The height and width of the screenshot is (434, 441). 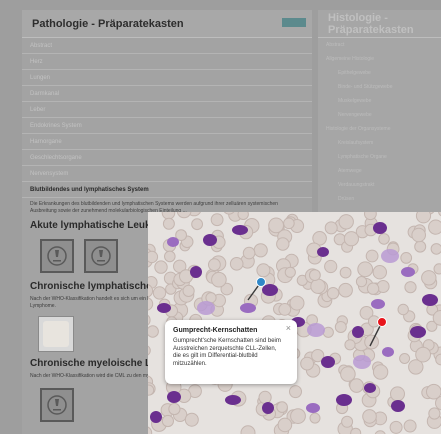 What do you see at coordinates (379, 101) in the screenshot?
I see `histology-nav-item: Muskelgewebe` at bounding box center [379, 101].